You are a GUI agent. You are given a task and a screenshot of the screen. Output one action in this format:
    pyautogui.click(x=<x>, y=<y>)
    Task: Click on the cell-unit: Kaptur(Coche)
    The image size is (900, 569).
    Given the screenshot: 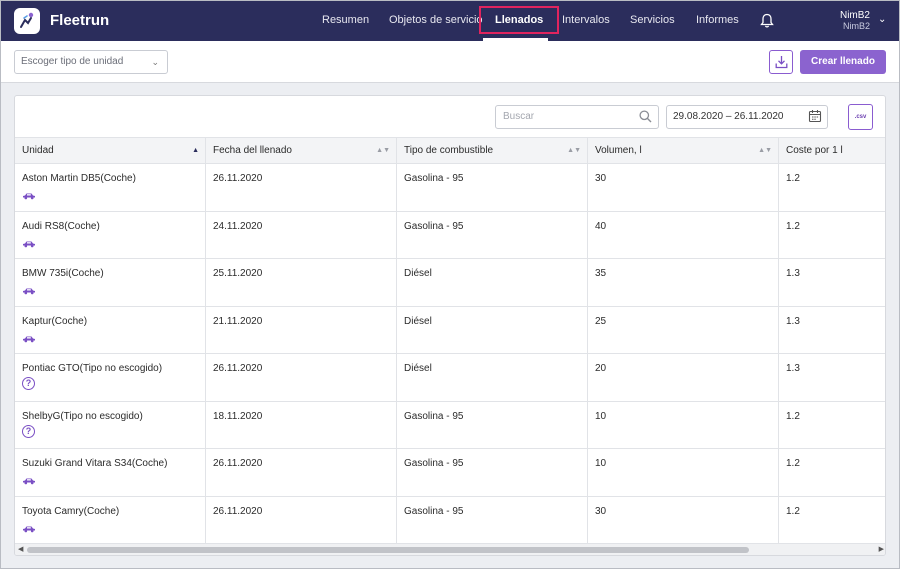 What is the action you would take?
    pyautogui.click(x=110, y=330)
    